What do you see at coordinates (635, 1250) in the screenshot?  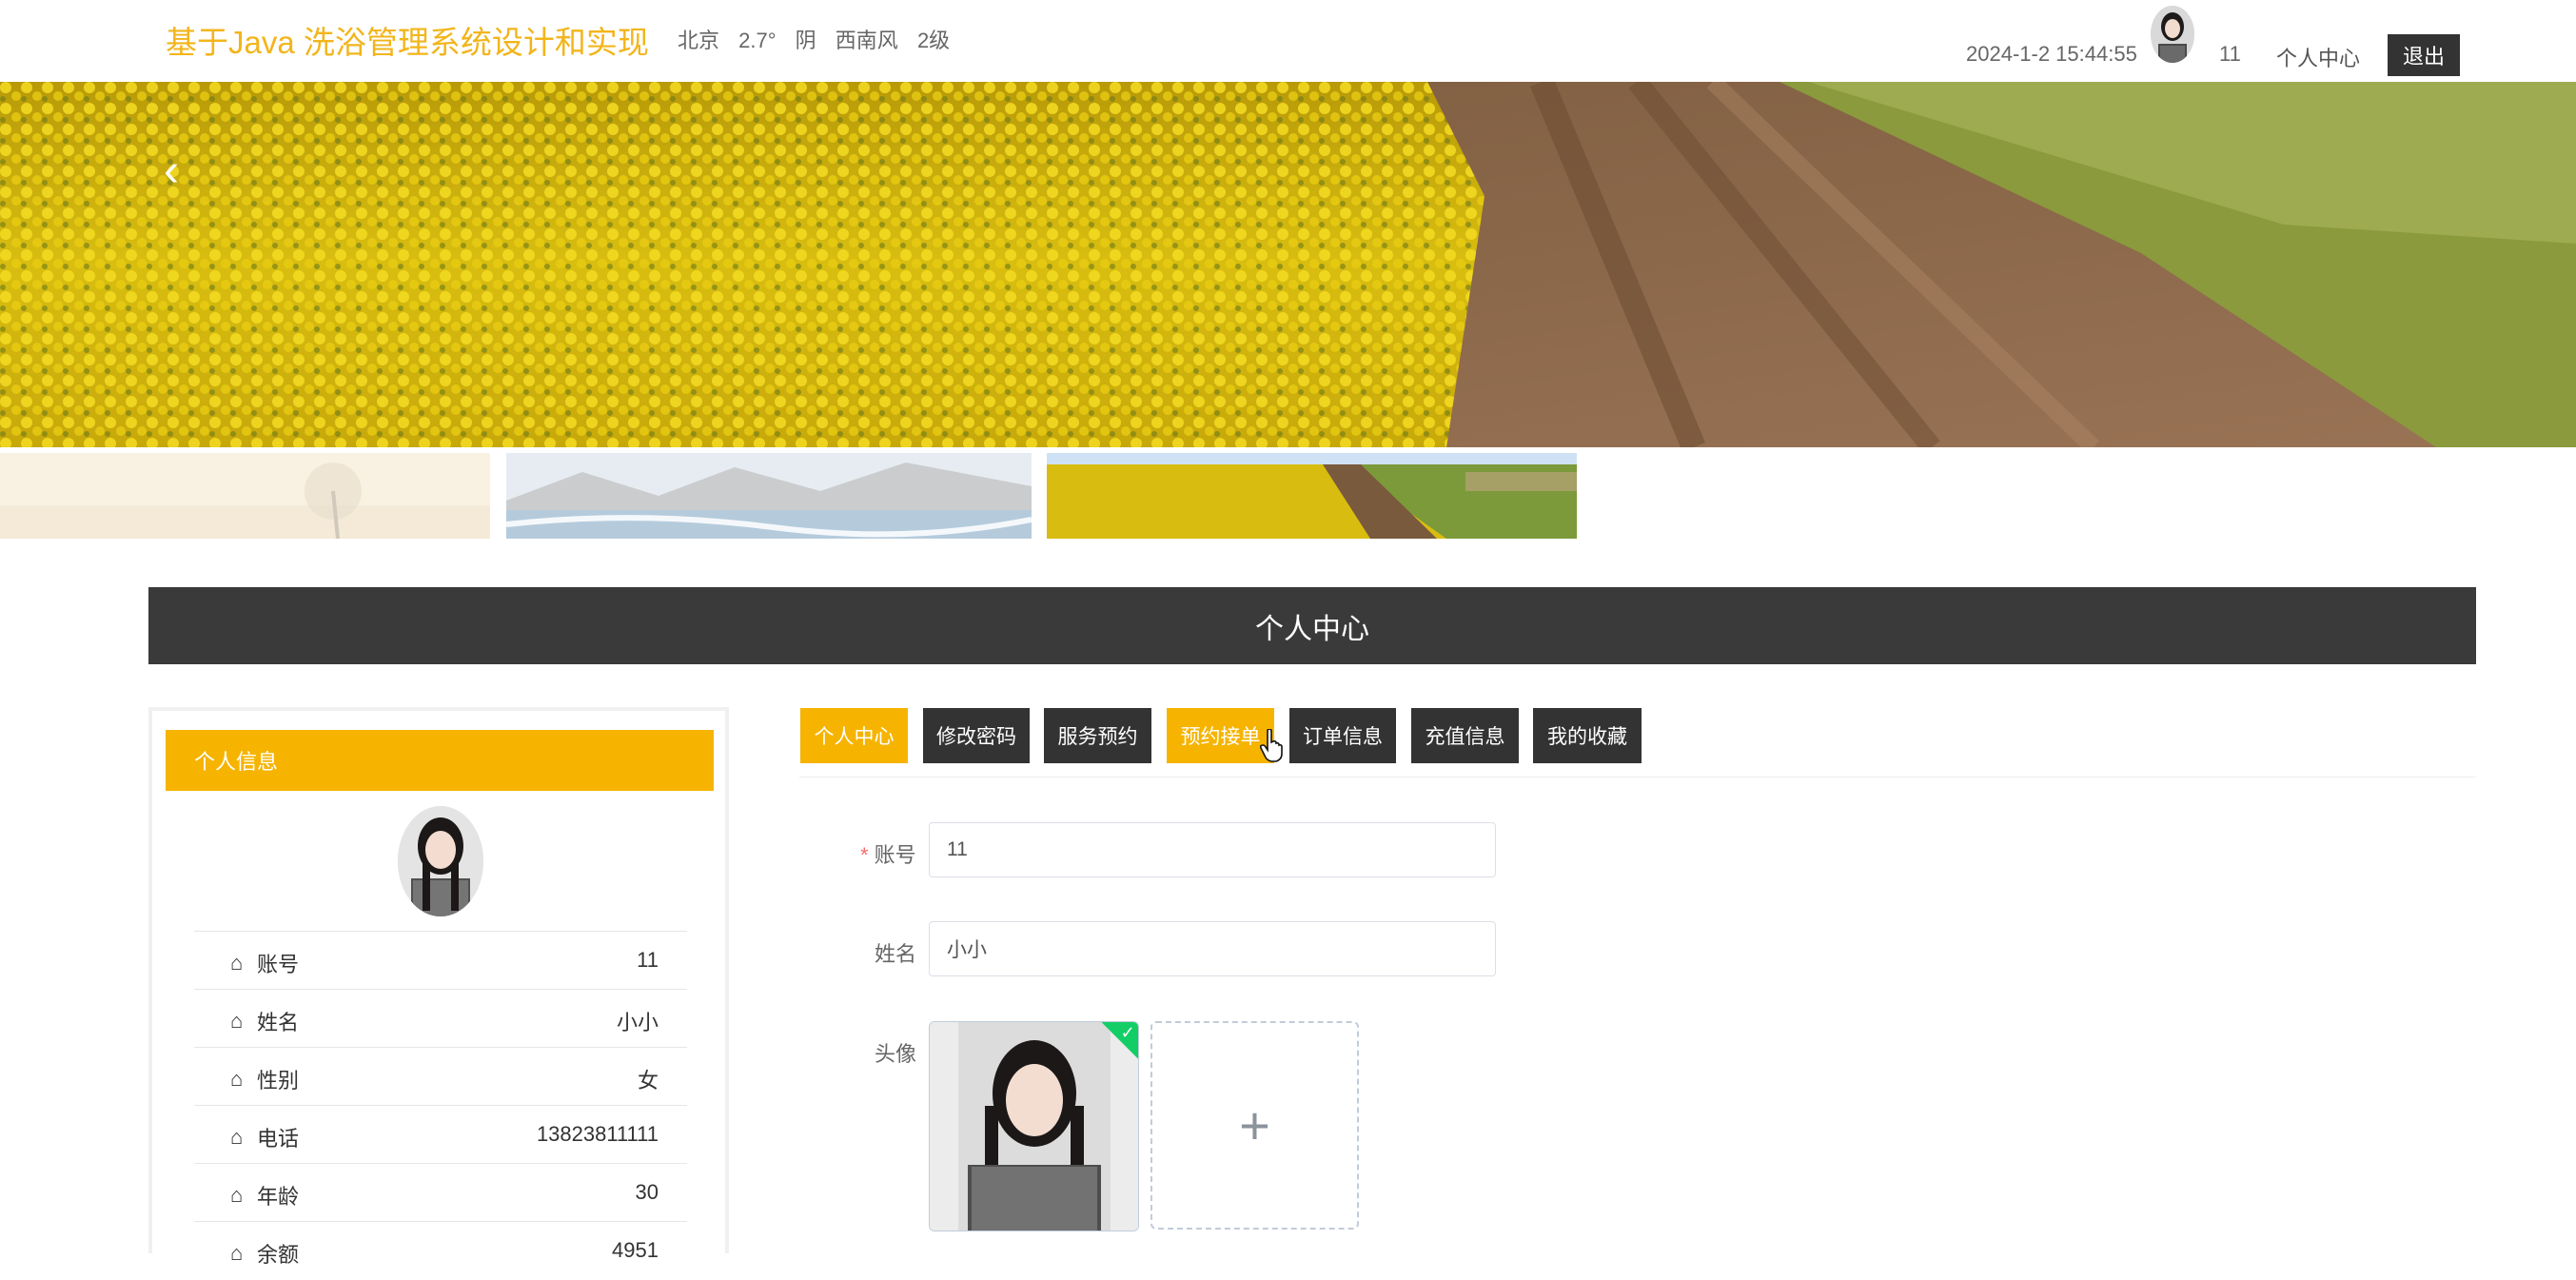 I see `info-value: 4951` at bounding box center [635, 1250].